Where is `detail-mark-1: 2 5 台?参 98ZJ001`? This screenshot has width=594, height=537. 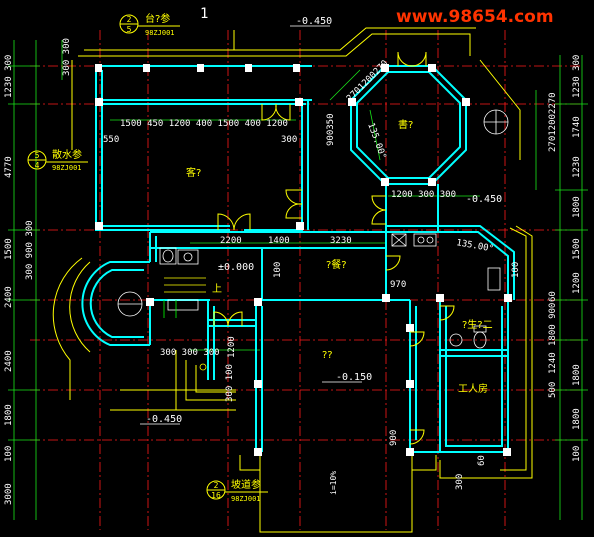 detail-mark-1: 2 5 台?参 98ZJ001 is located at coordinates (149, 24).